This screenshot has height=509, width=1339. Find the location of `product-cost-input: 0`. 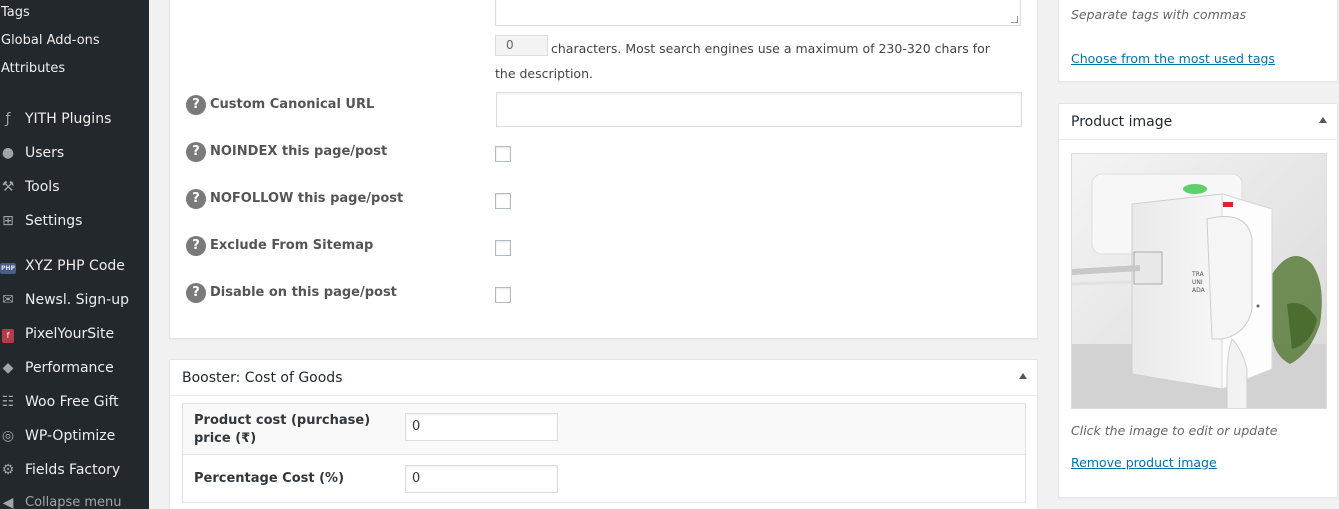

product-cost-input: 0 is located at coordinates (481, 427).